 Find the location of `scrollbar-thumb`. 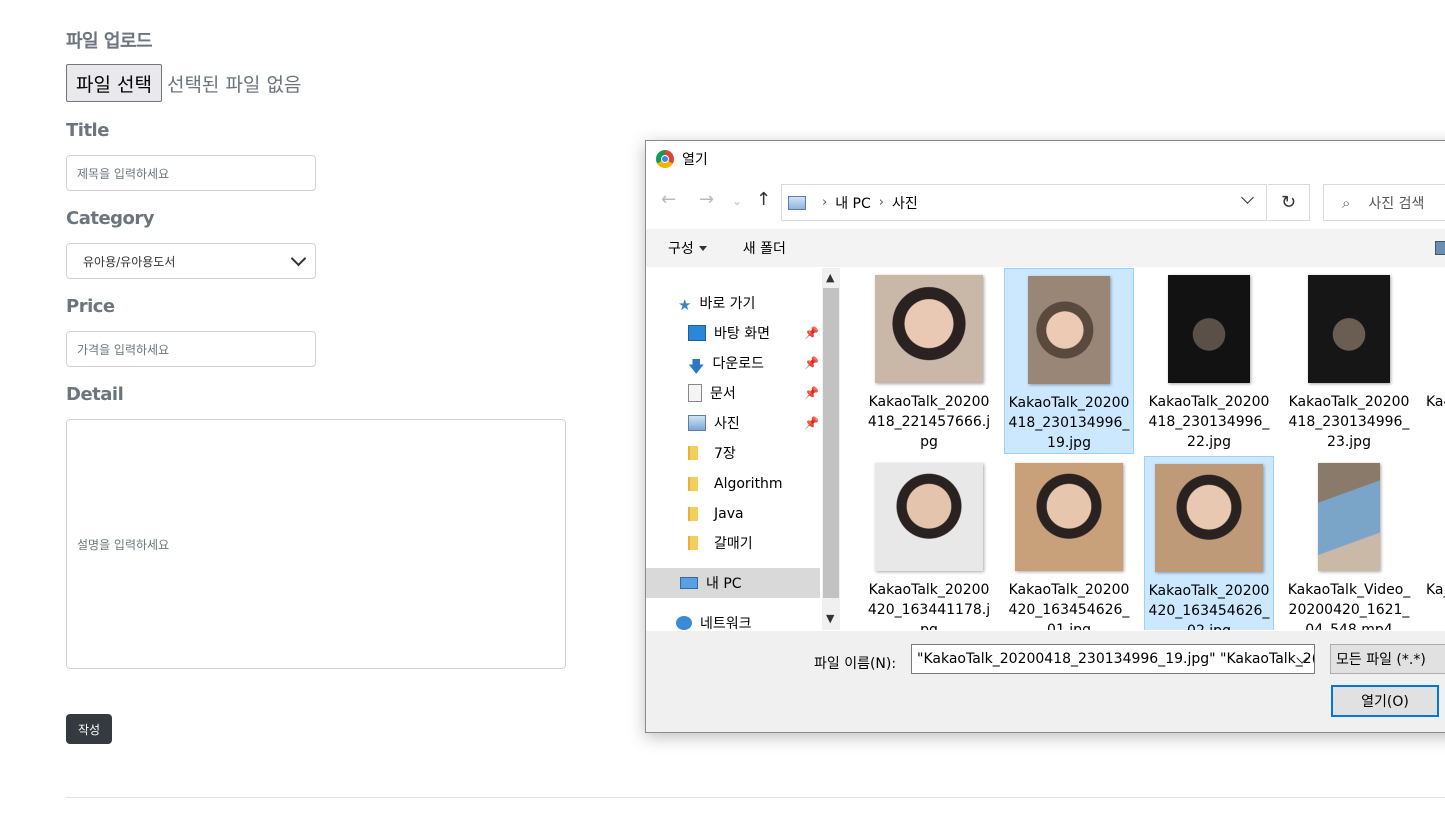

scrollbar-thumb is located at coordinates (831, 443).